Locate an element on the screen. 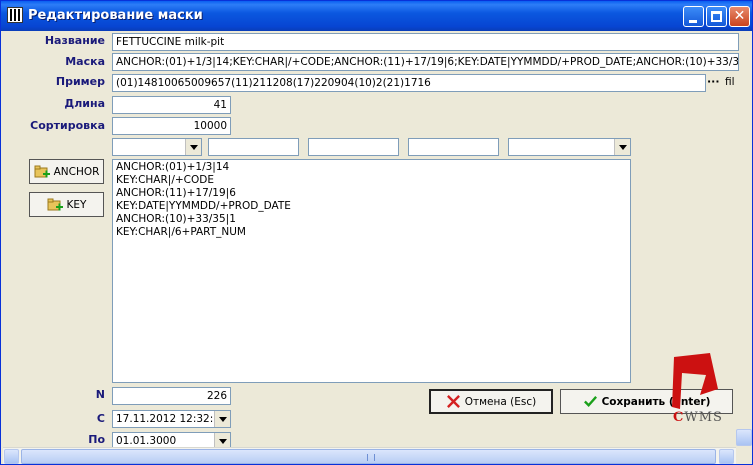 This screenshot has width=753, height=465. anchor-combo-dropdown-icon is located at coordinates (193, 147).